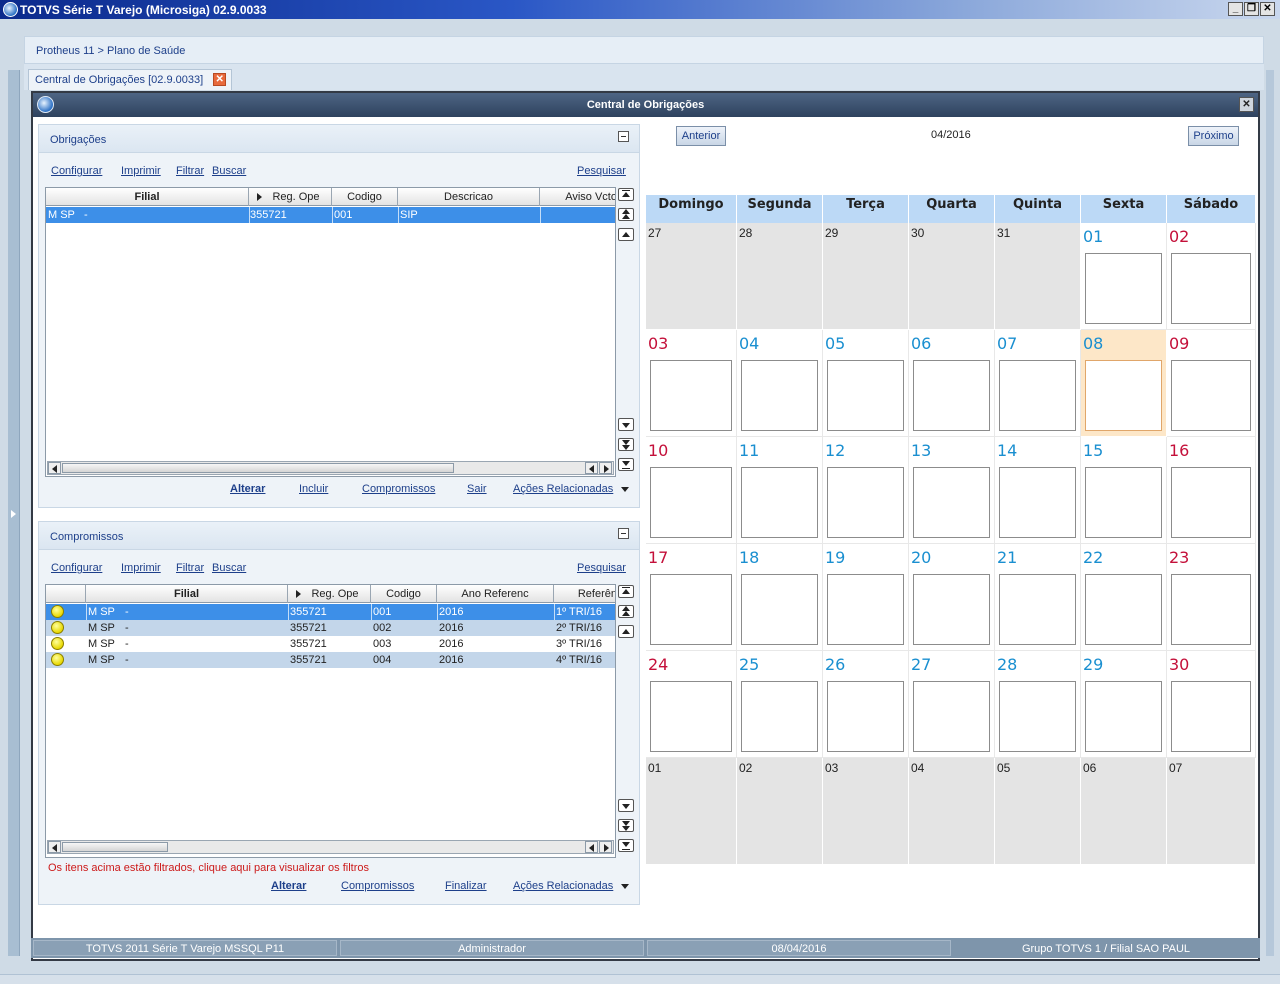  I want to click on table-row: M SP - 355721 001 SIP, so click(330, 215).